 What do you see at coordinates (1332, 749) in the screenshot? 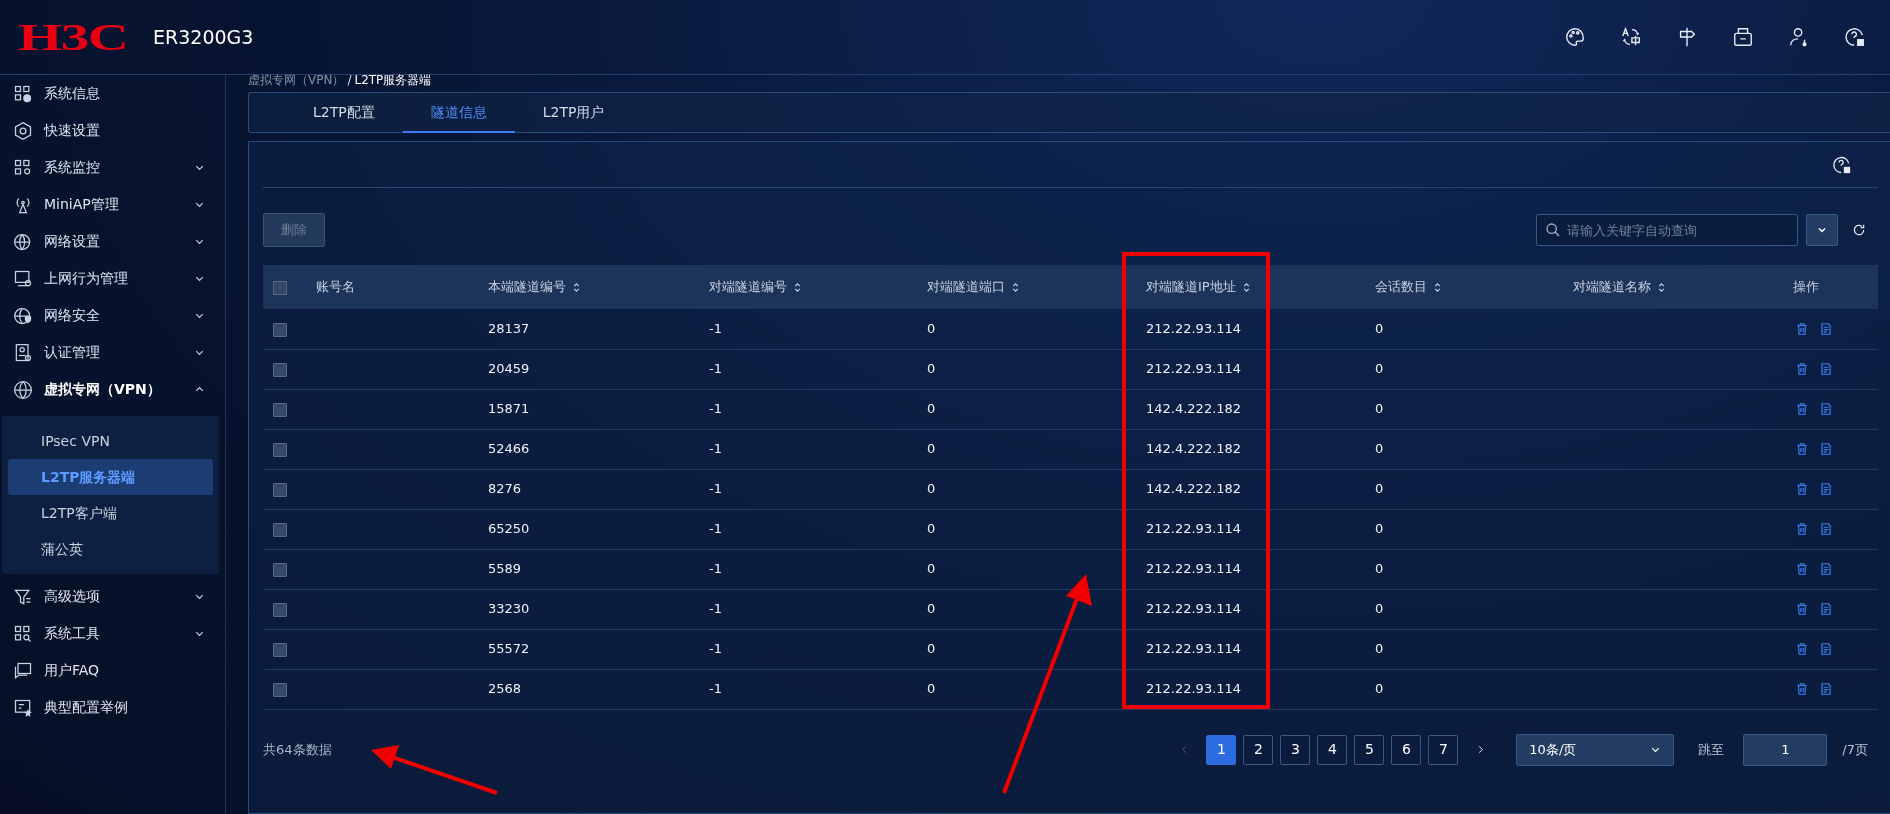
I see `page-button: 4` at bounding box center [1332, 749].